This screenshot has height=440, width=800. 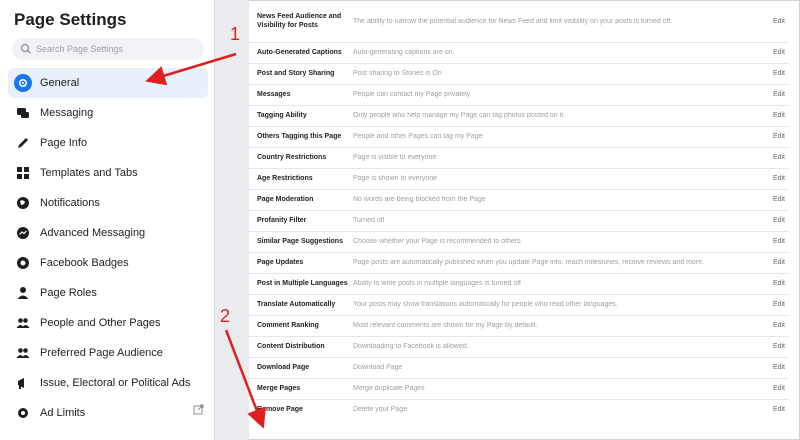 What do you see at coordinates (397, 73) in the screenshot?
I see `setting-description: Post sharing to Stories is On` at bounding box center [397, 73].